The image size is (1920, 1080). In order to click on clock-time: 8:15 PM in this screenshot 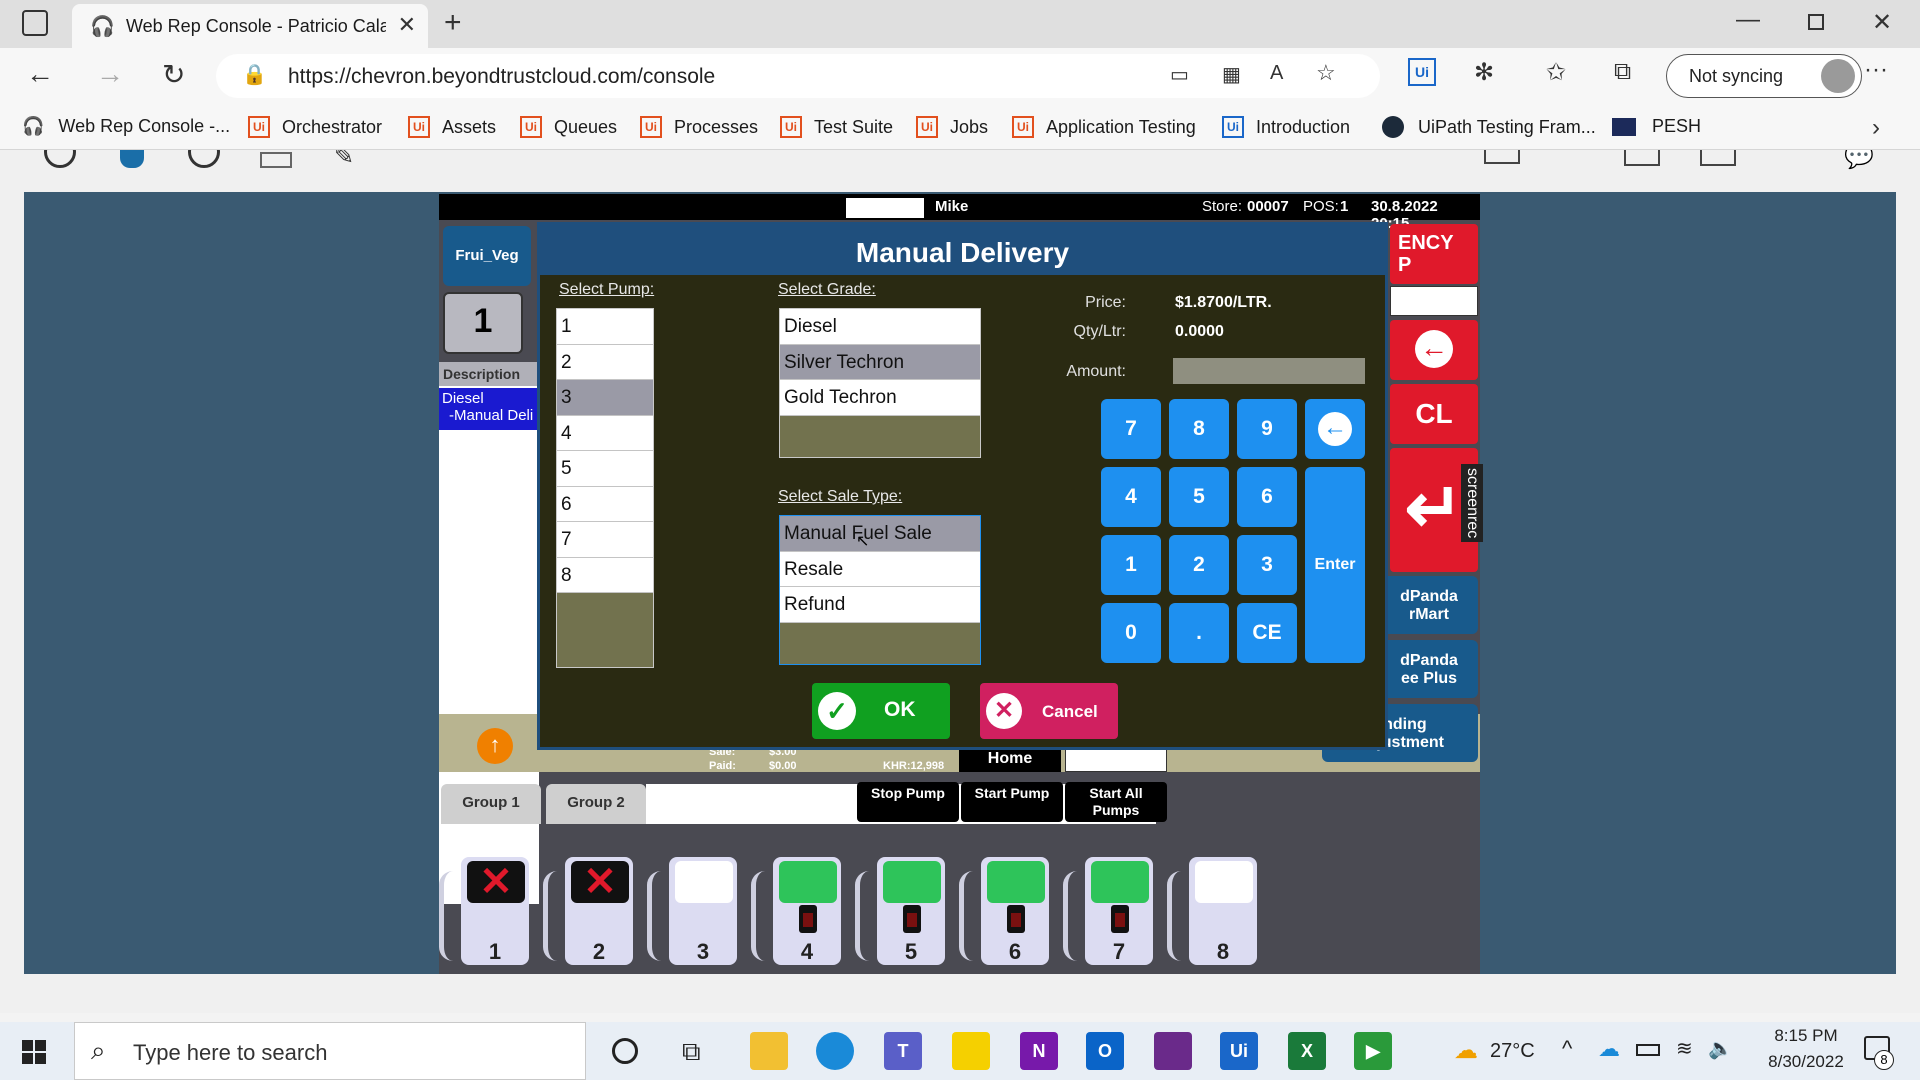, I will do `click(1806, 1036)`.